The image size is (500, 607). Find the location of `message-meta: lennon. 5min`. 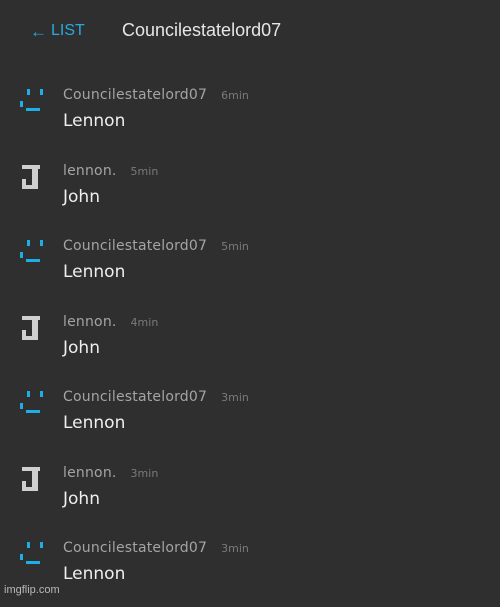

message-meta: lennon. 5min is located at coordinates (110, 171).